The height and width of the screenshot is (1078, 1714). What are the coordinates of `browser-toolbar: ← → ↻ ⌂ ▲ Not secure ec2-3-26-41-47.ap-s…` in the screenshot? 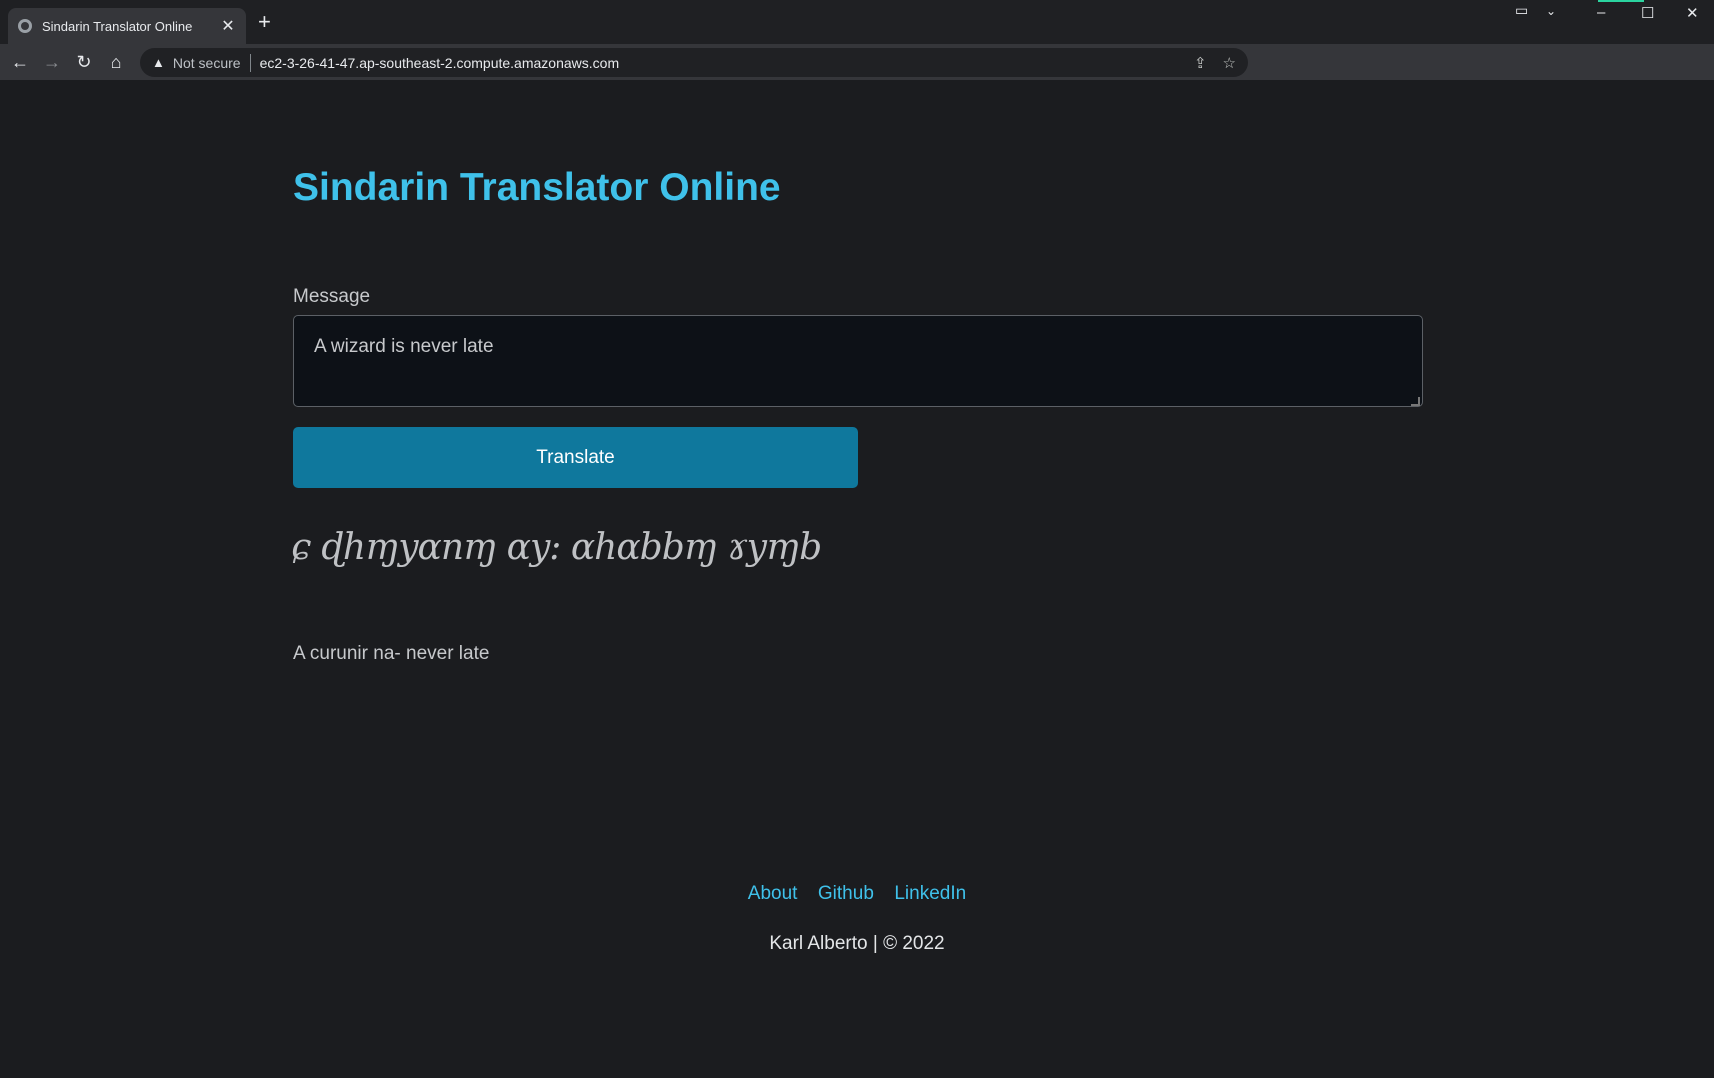 It's located at (857, 80).